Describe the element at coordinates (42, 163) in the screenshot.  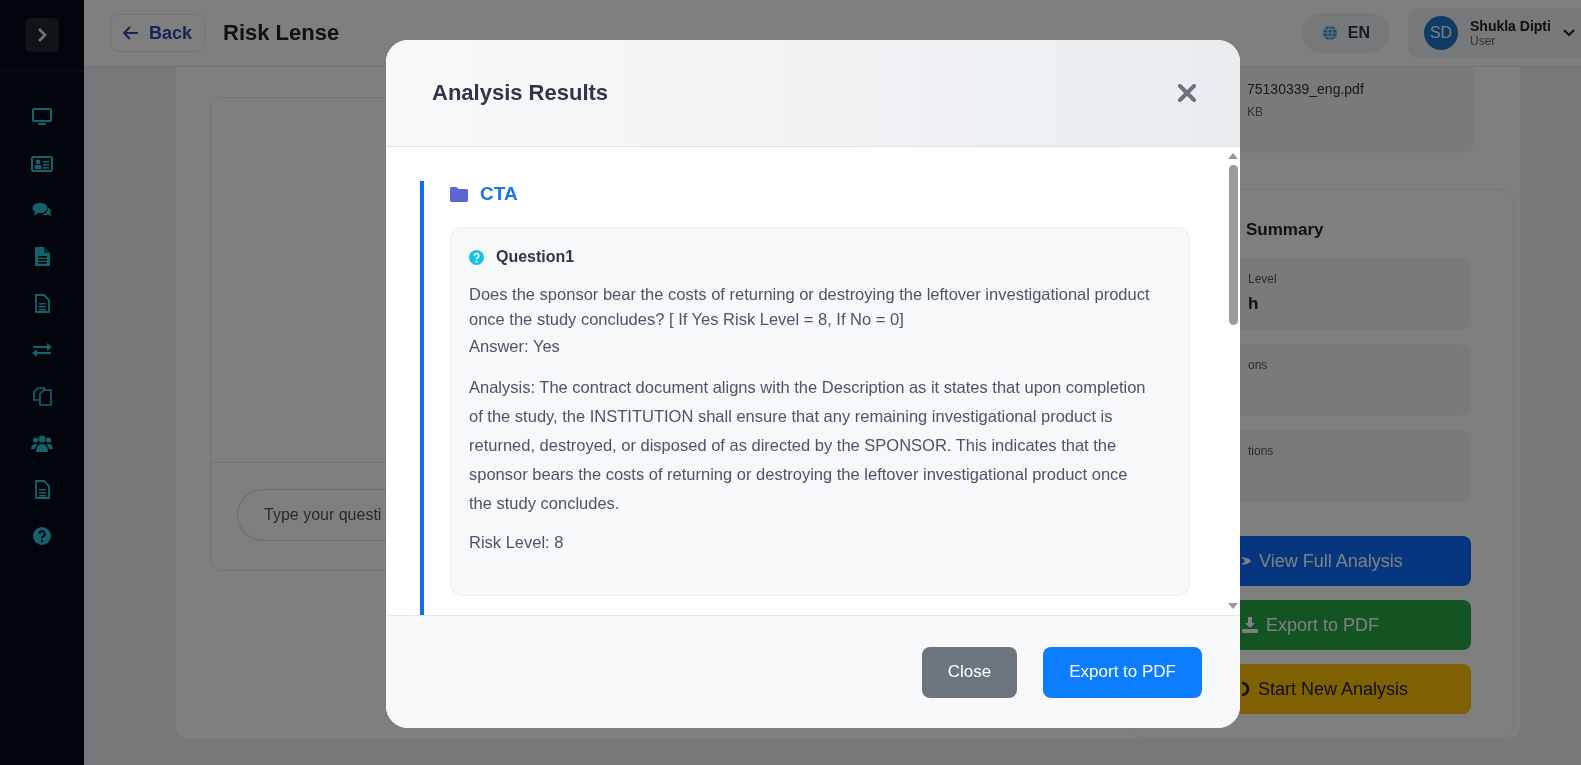
I see `id-card-icon` at that location.